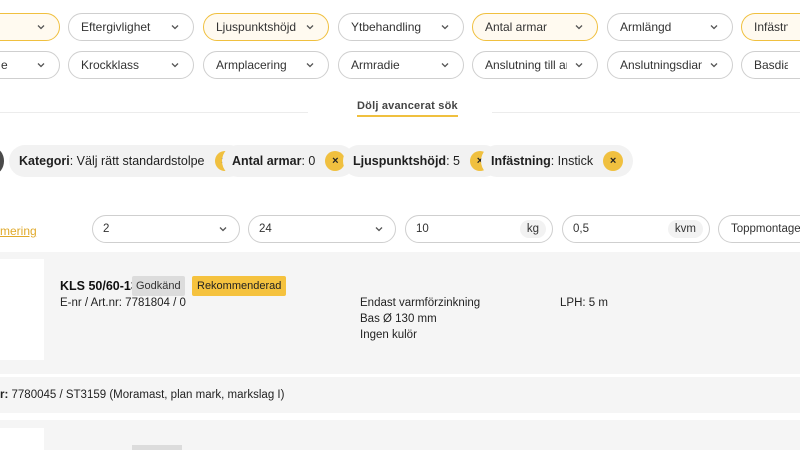 This screenshot has width=800, height=450. I want to click on chip-value: : Välj rätt standardstolpe, so click(137, 161).